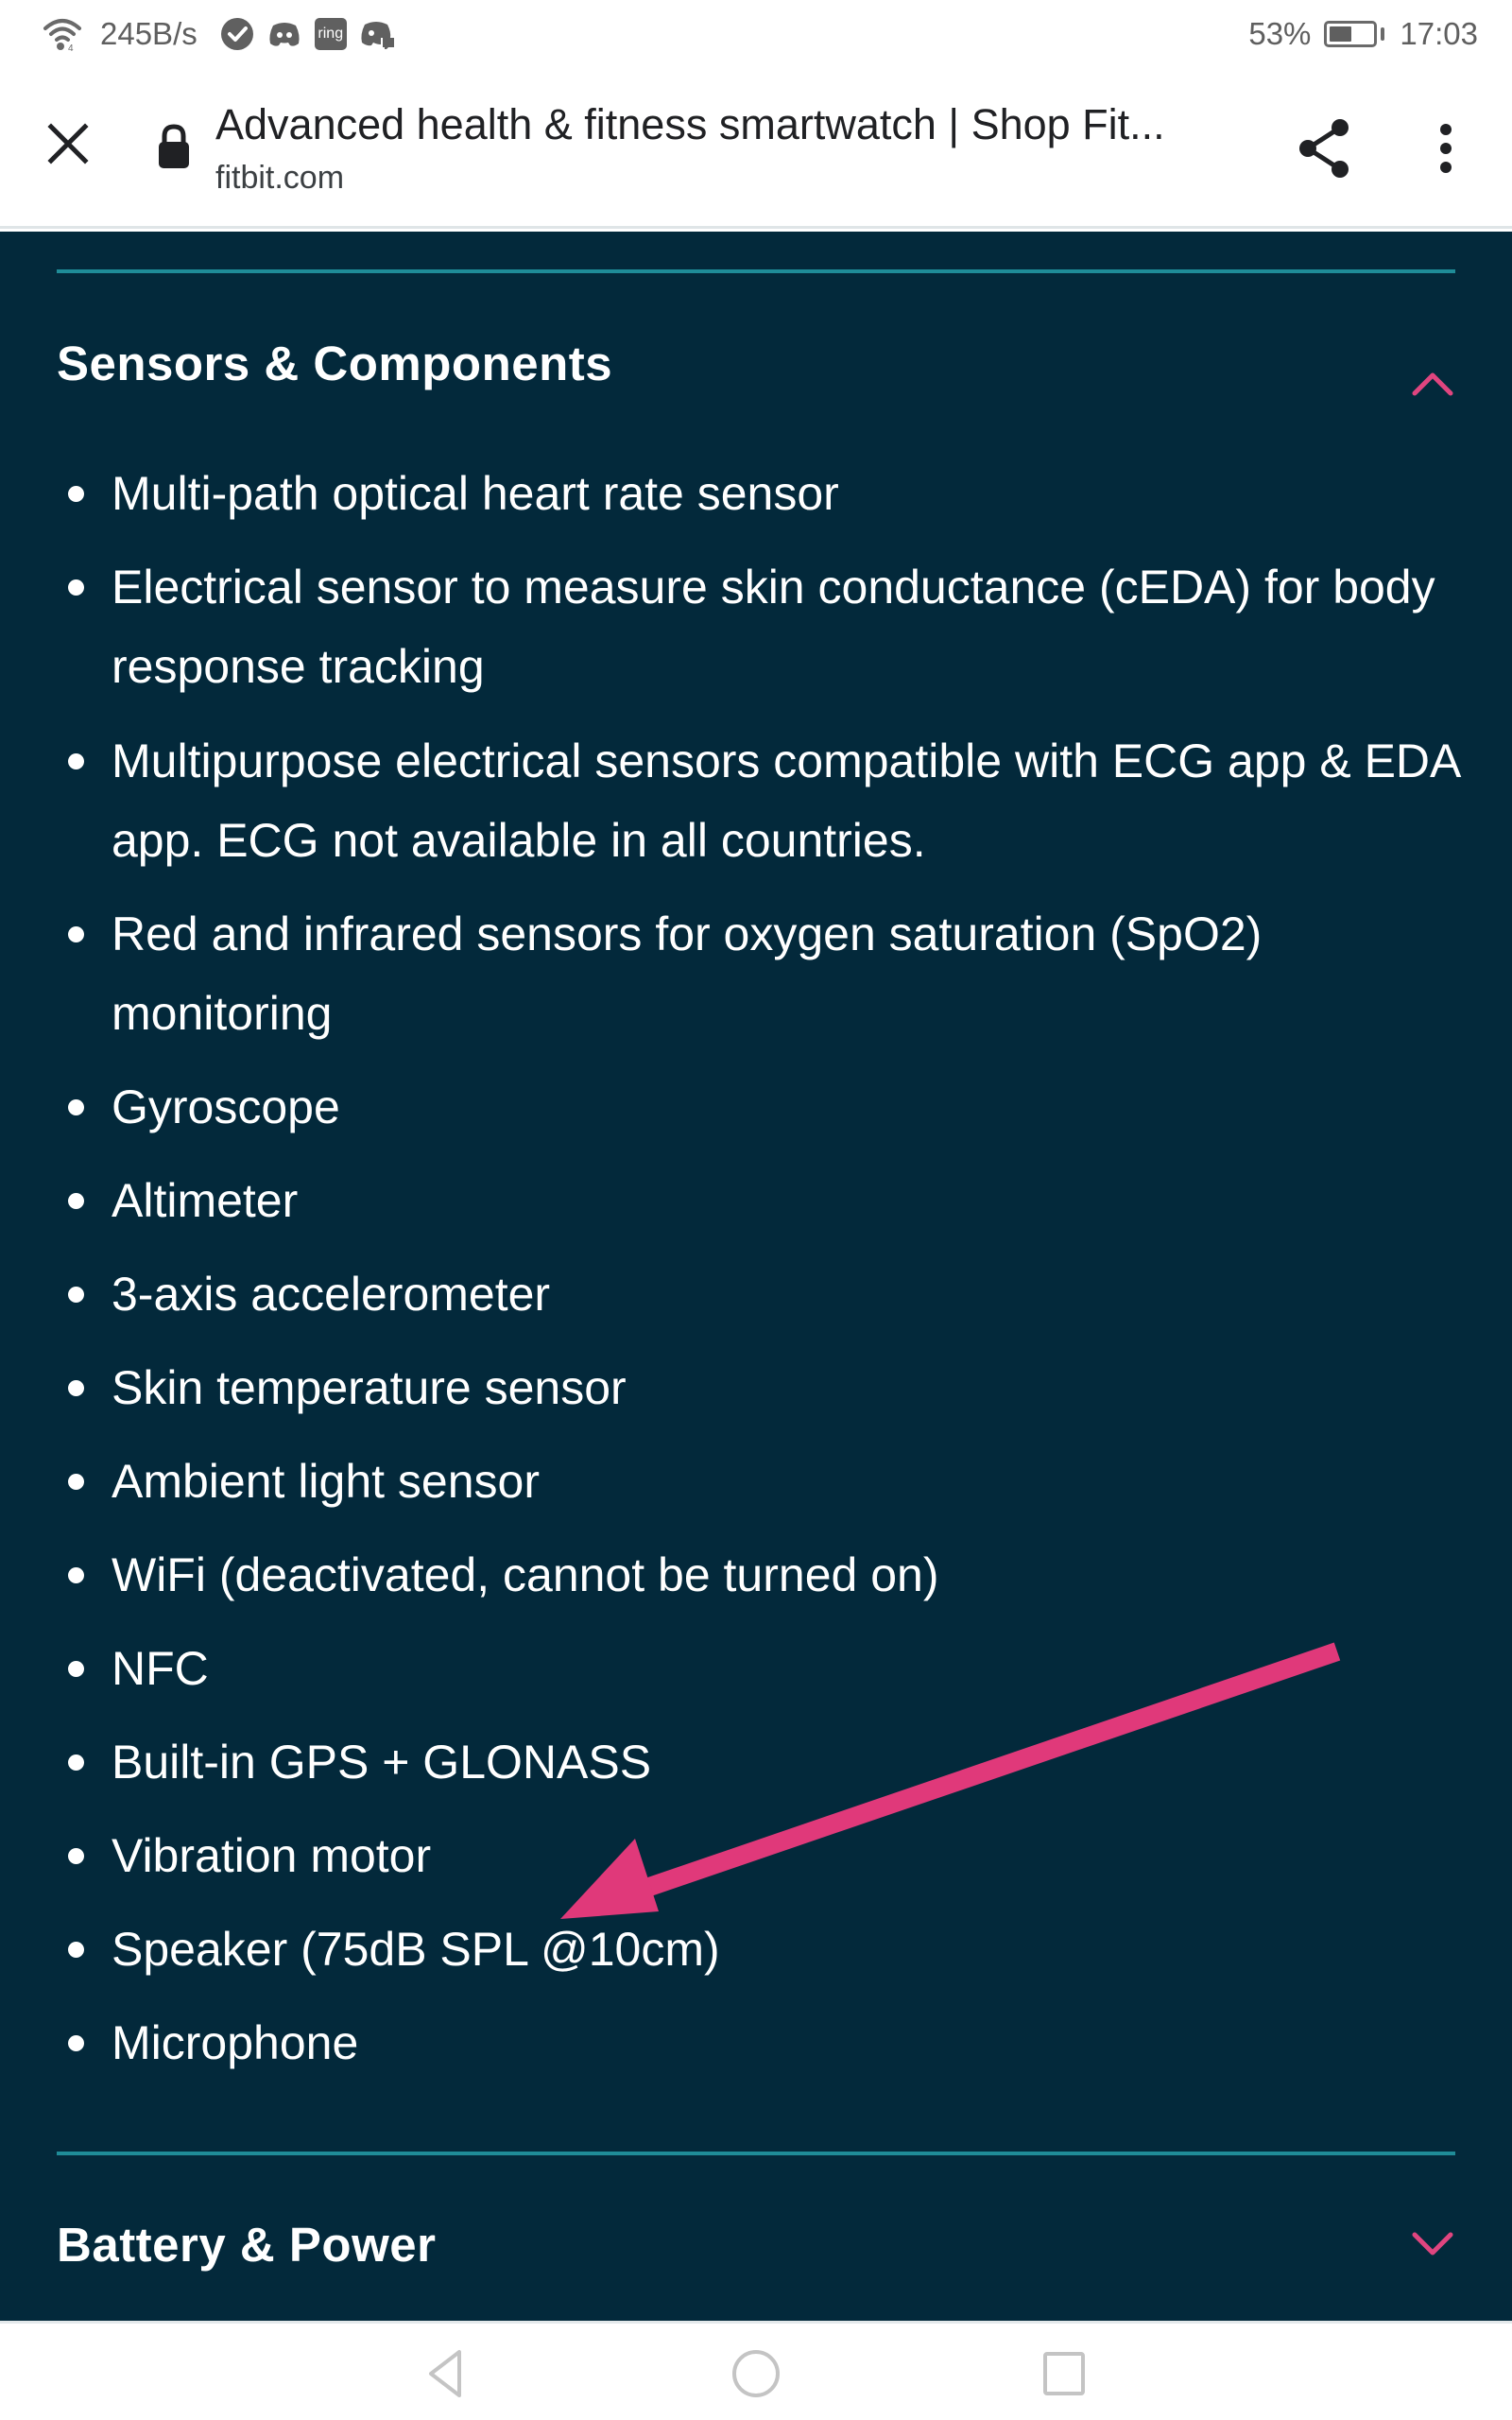 The height and width of the screenshot is (2420, 1512). I want to click on more-vert-icon, so click(1446, 148).